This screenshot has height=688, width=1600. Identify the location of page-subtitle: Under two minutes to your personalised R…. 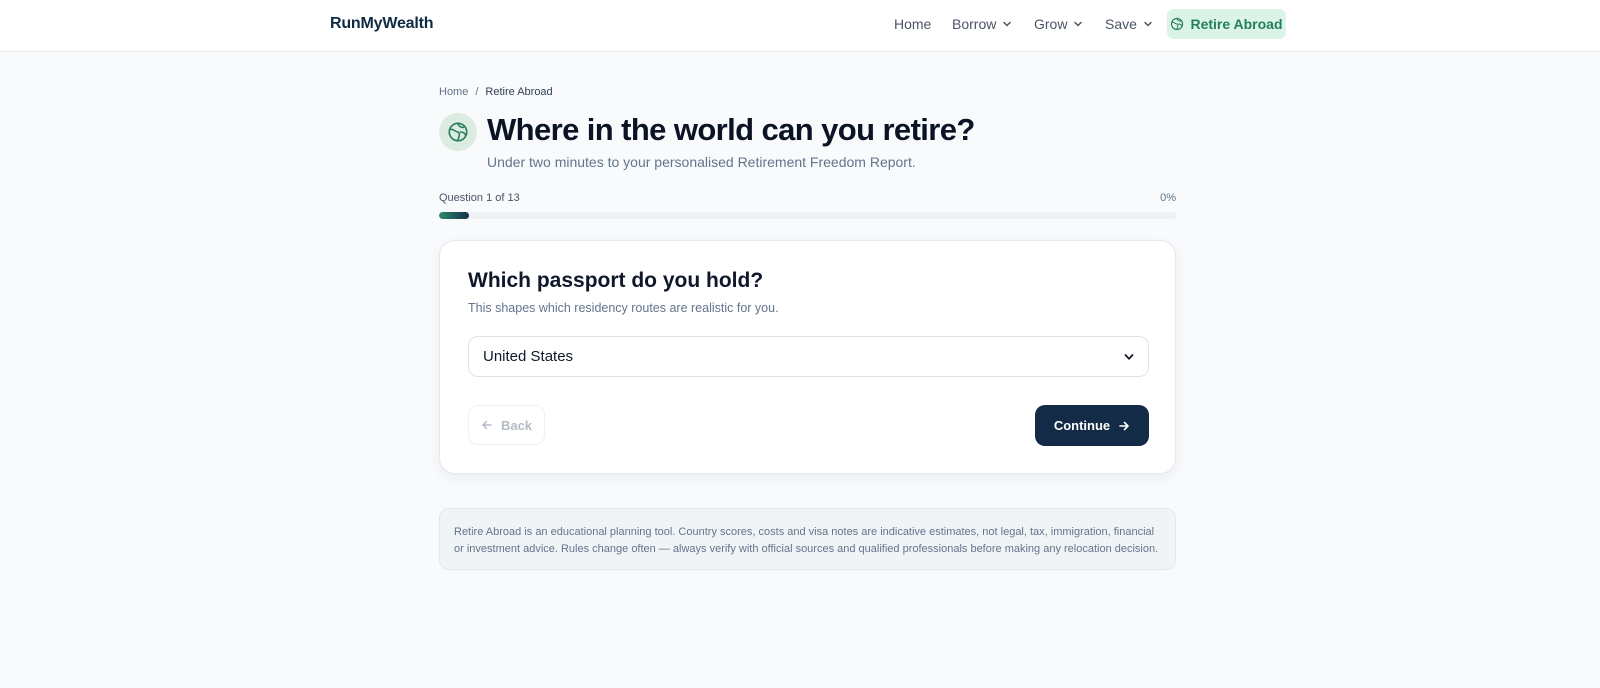
(701, 162).